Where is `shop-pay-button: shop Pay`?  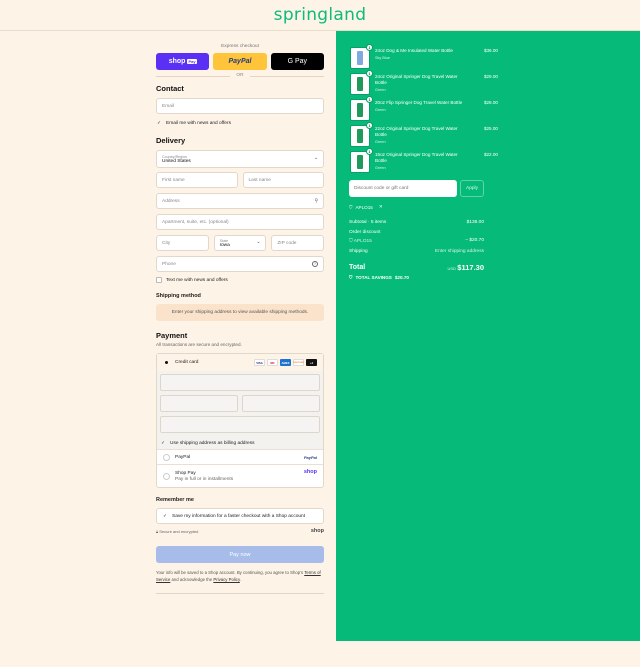
shop-pay-button: shop Pay is located at coordinates (183, 61).